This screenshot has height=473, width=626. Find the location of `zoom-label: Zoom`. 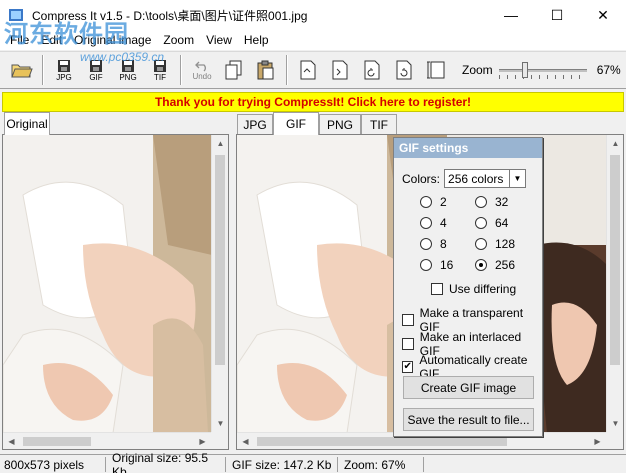

zoom-label: Zoom is located at coordinates (477, 70).